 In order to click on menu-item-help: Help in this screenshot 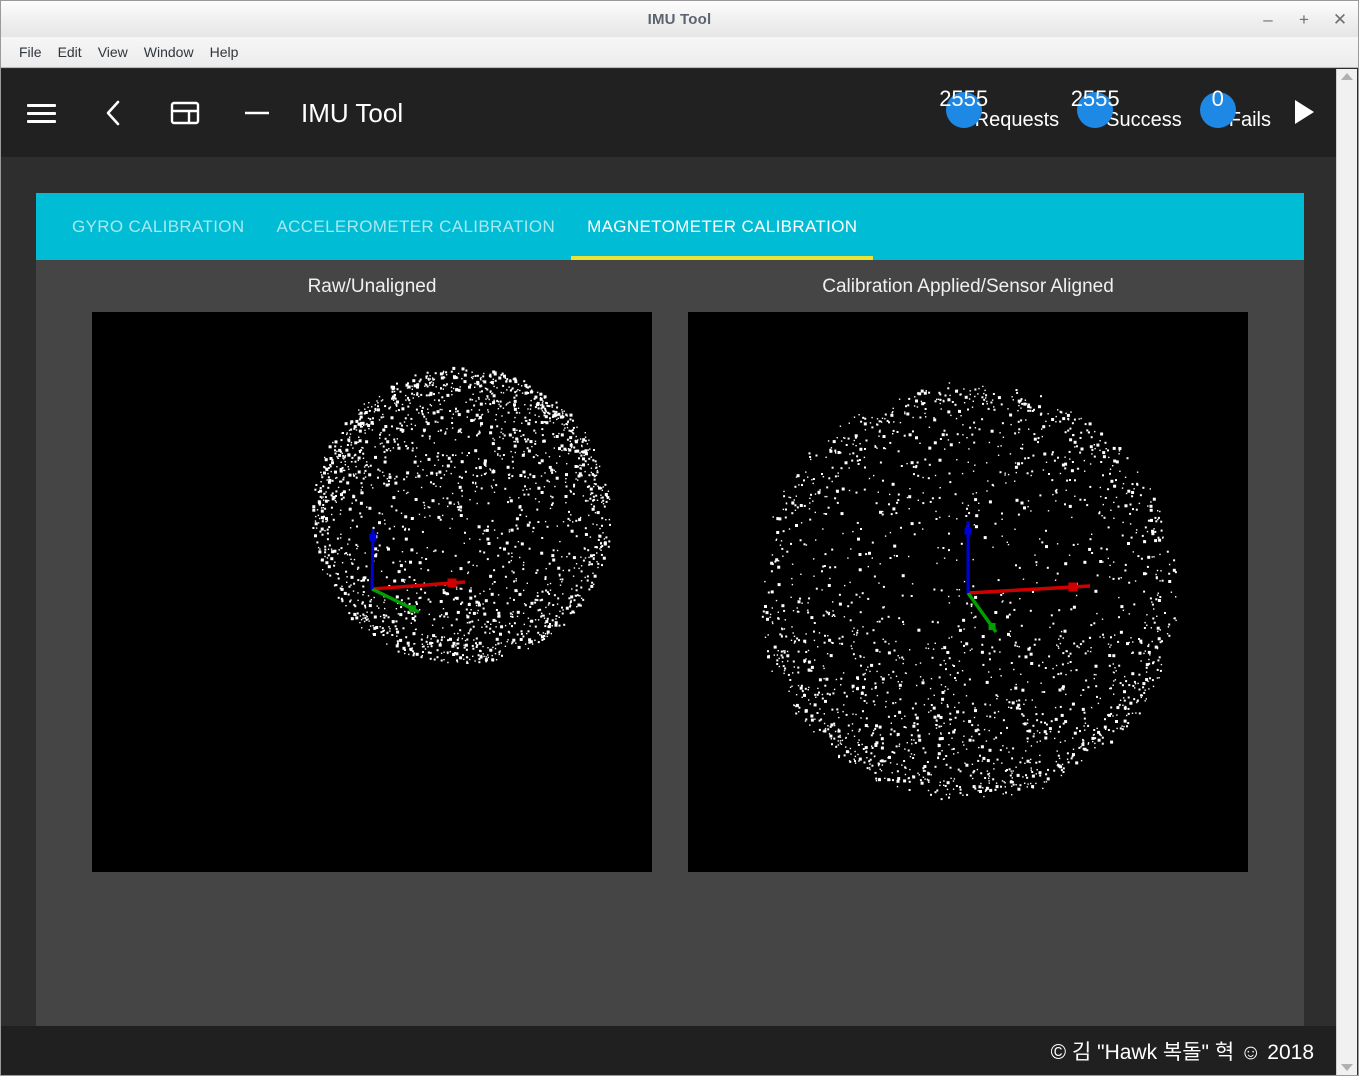, I will do `click(224, 52)`.